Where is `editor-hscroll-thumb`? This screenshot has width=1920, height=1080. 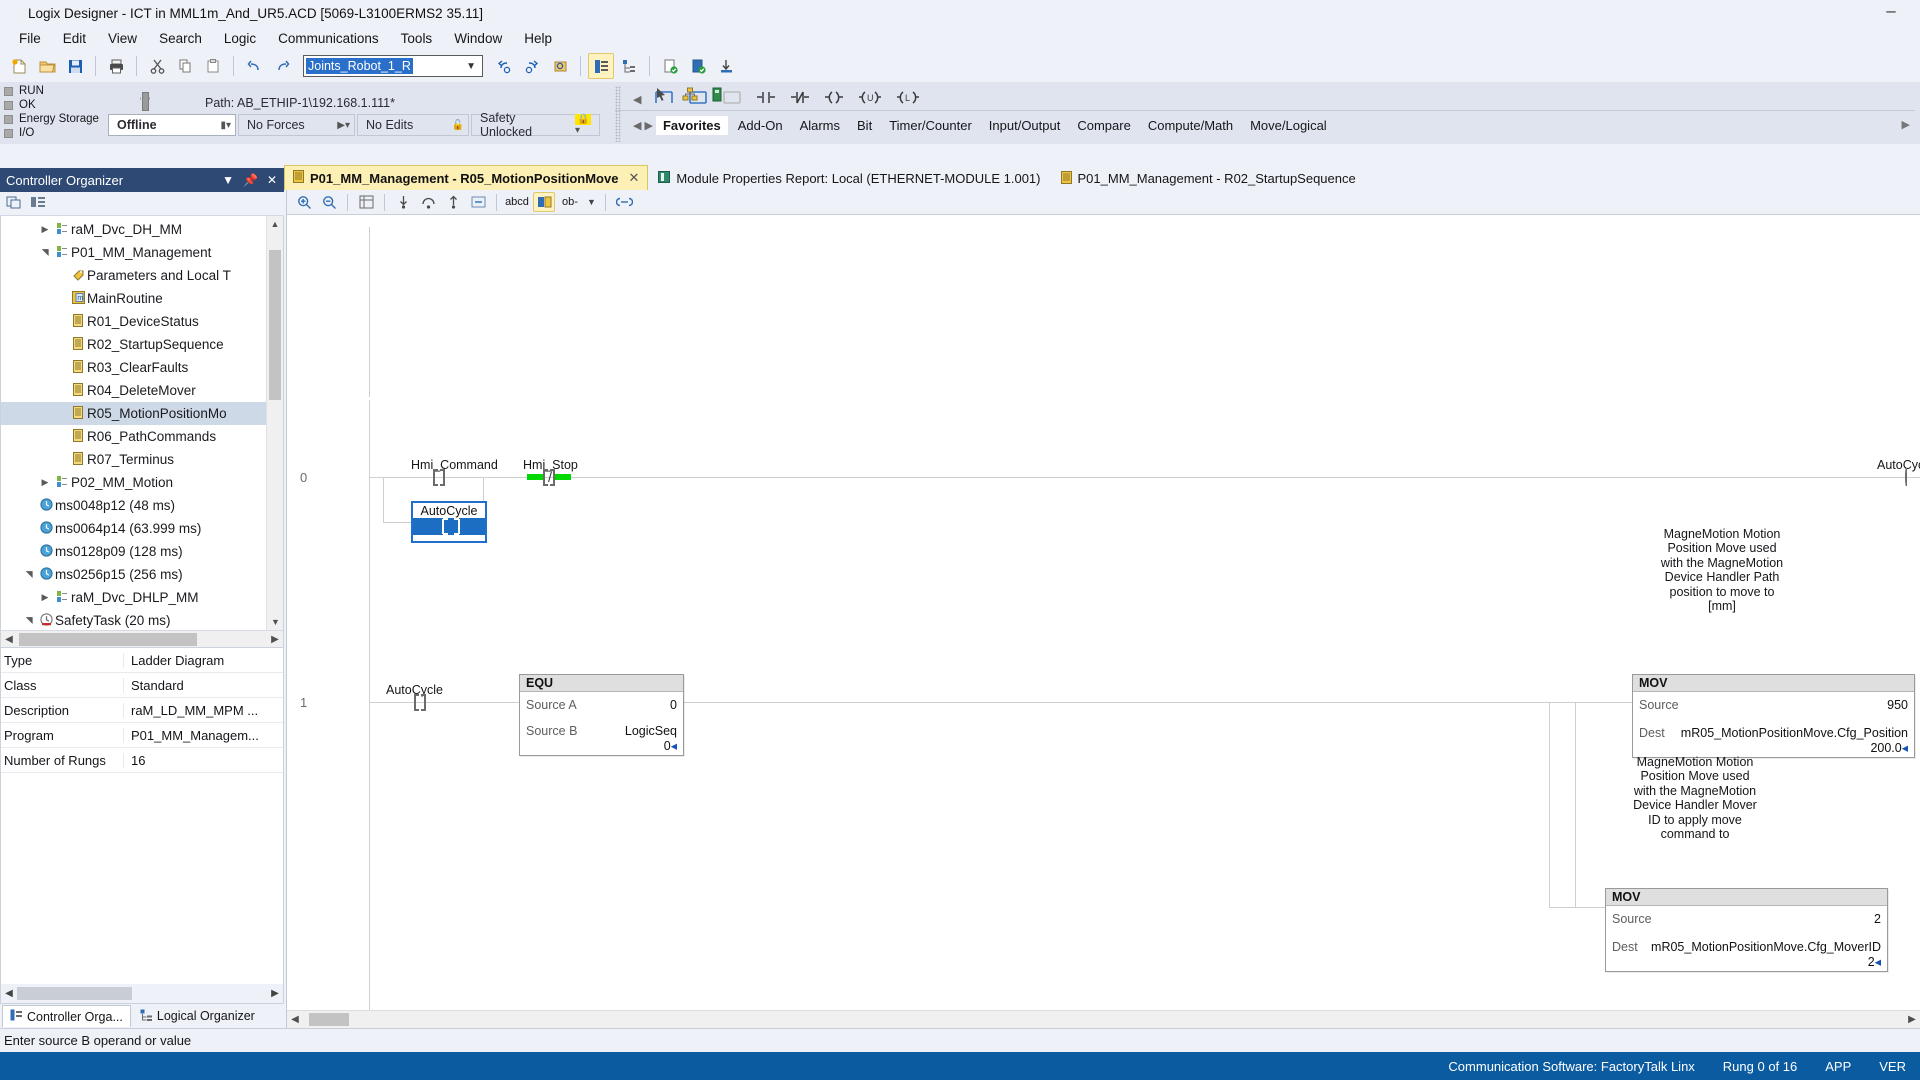
editor-hscroll-thumb is located at coordinates (329, 1019).